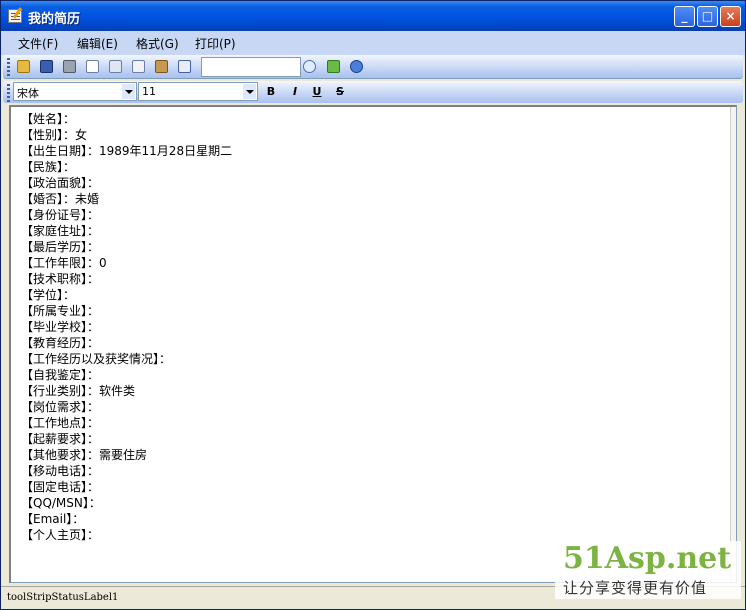  Describe the element at coordinates (60, 183) in the screenshot. I see `resume-line: 【政治面貌】：` at that location.